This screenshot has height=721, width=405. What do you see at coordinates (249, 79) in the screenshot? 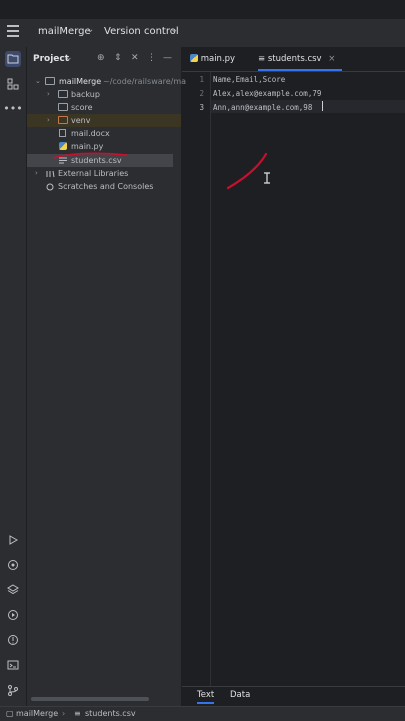
I see `code-line: Name,Email,Score` at bounding box center [249, 79].